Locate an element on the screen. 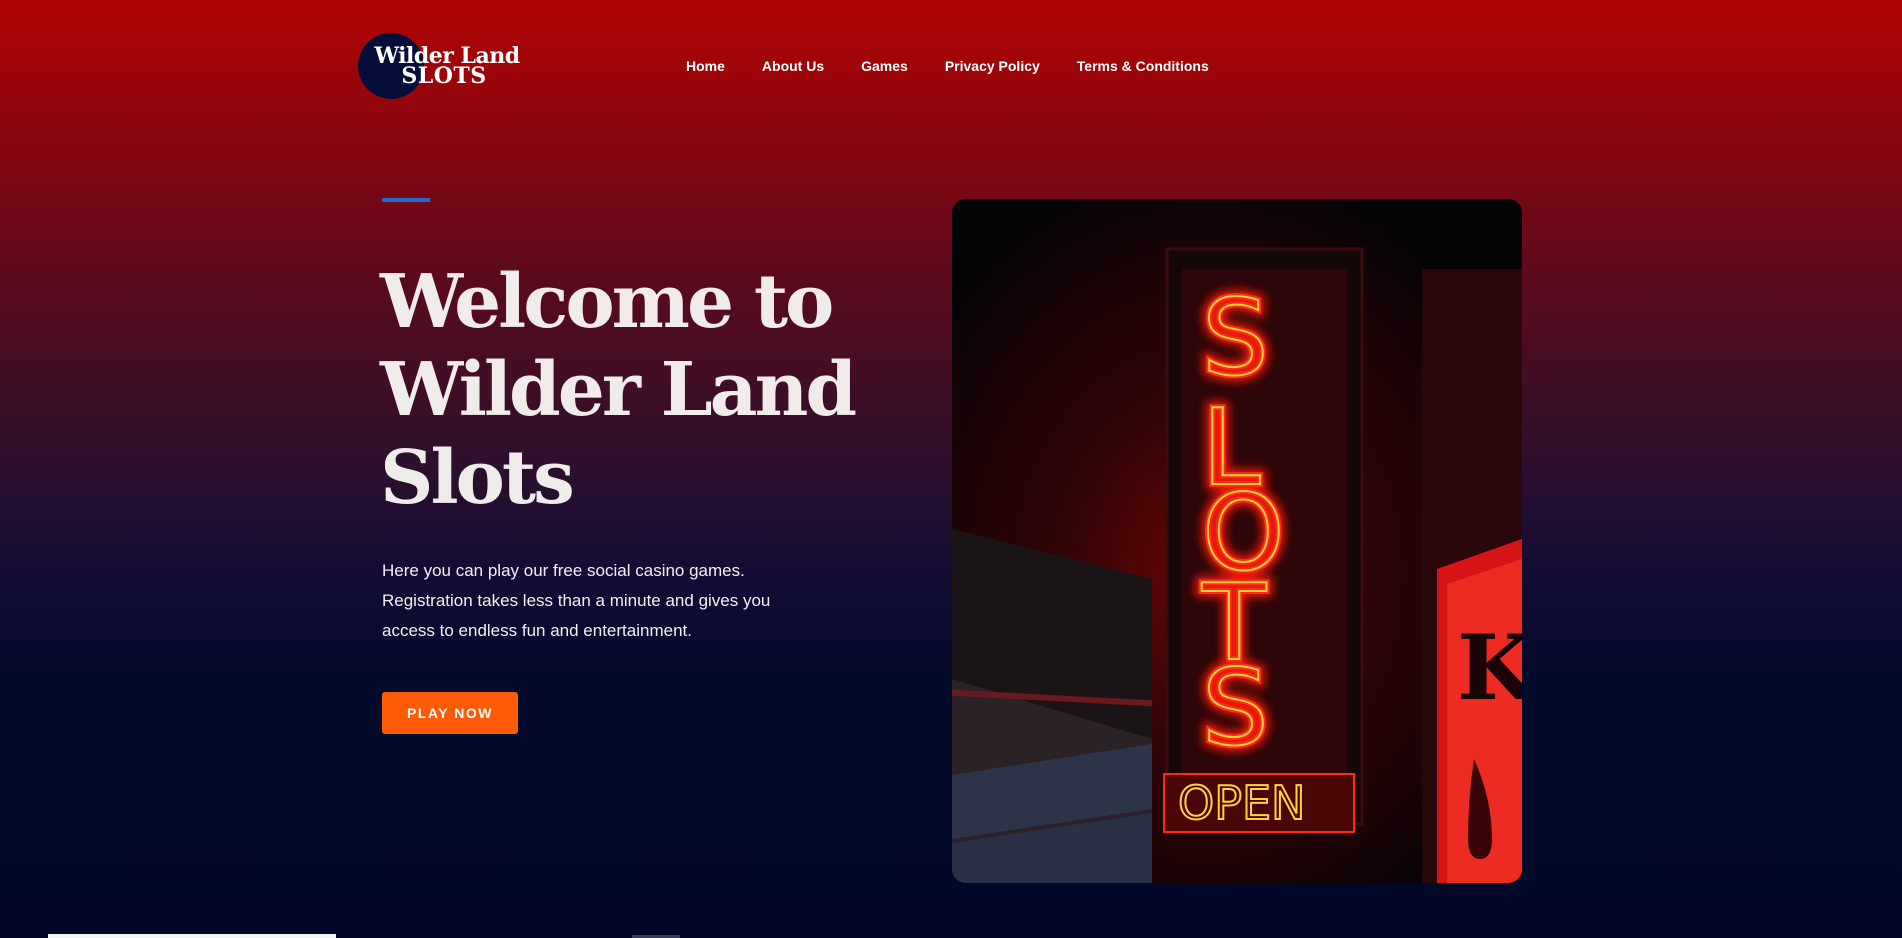 The image size is (1902, 938). hero-title-line-3: Slots is located at coordinates (477, 478).